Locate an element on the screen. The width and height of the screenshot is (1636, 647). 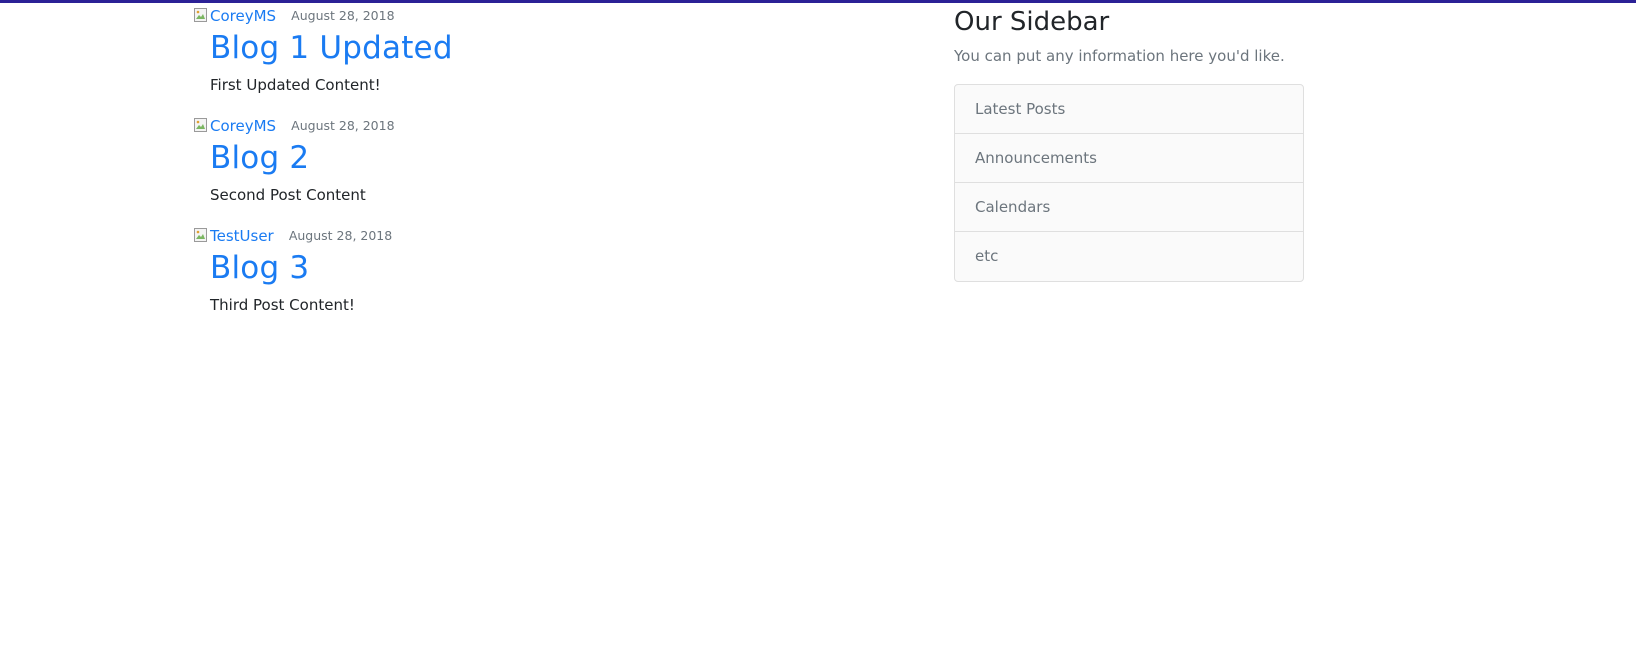
sidebar-item-calendars: Calendars is located at coordinates (1129, 207).